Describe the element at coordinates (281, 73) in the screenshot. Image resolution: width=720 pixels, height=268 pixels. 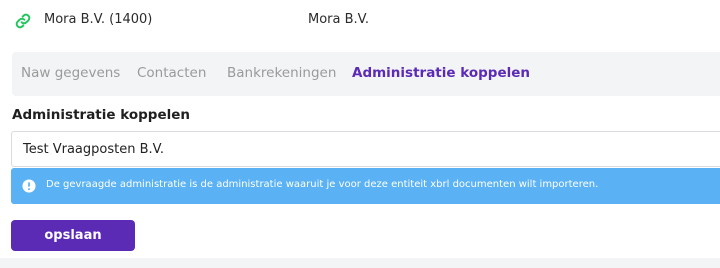
I see `tab-bankrekeningen: Bankrekeningen` at that location.